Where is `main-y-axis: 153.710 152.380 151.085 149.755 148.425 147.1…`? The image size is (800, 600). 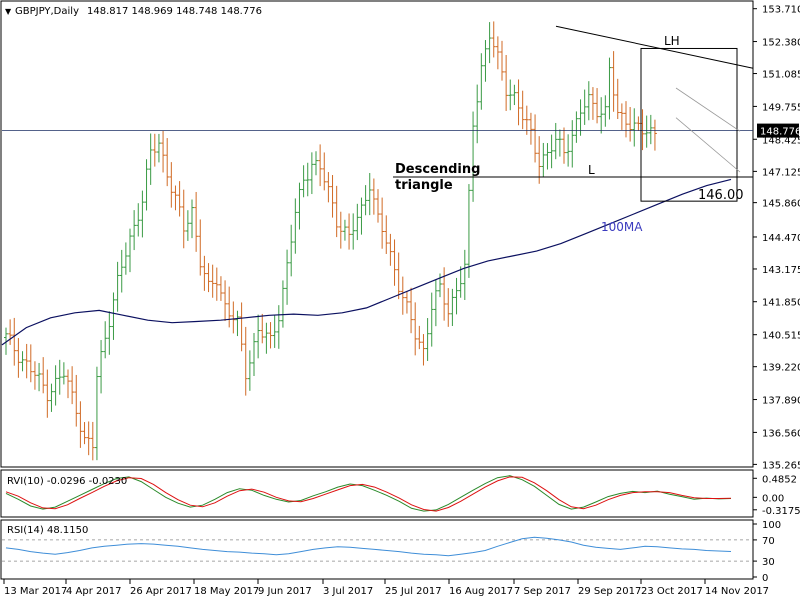
main-y-axis: 153.710 152.380 151.085 149.755 148.425 147.1… is located at coordinates (776, 238).